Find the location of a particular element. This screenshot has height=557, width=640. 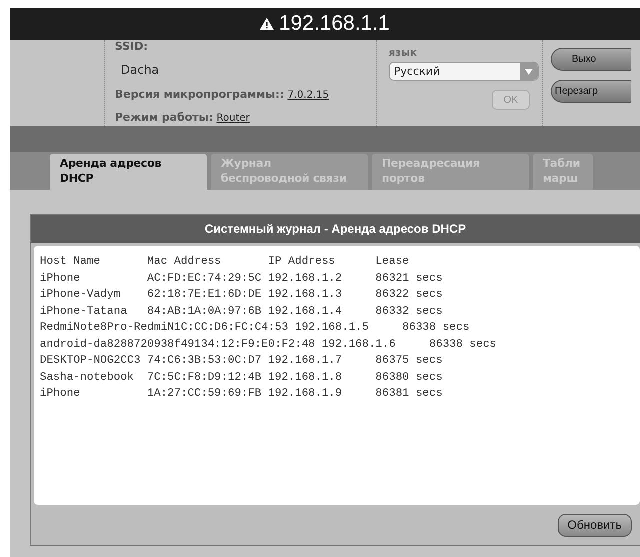

log-line: iPhone-Tatana 84:AB:1A:0A:97:6B 192.168.1.4 86332 secs is located at coordinates (242, 312).